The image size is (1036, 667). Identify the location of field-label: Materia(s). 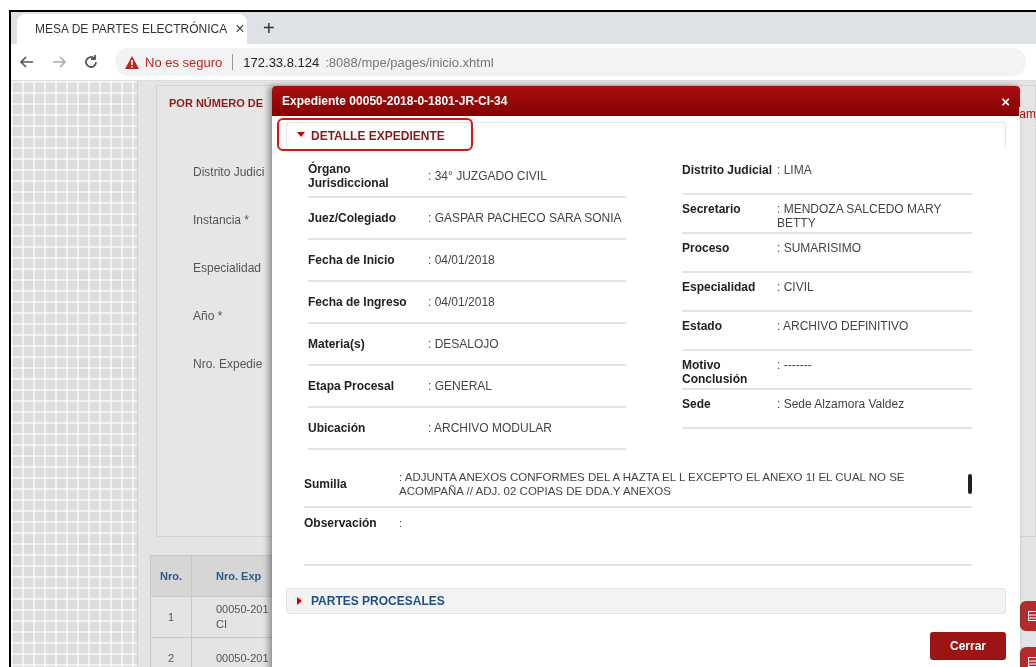
(337, 344).